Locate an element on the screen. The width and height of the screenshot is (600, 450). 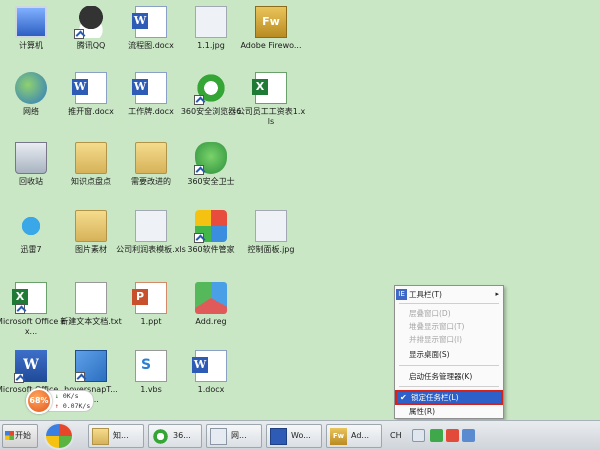
icon-label: 1.docx is located at coordinates (211, 389).